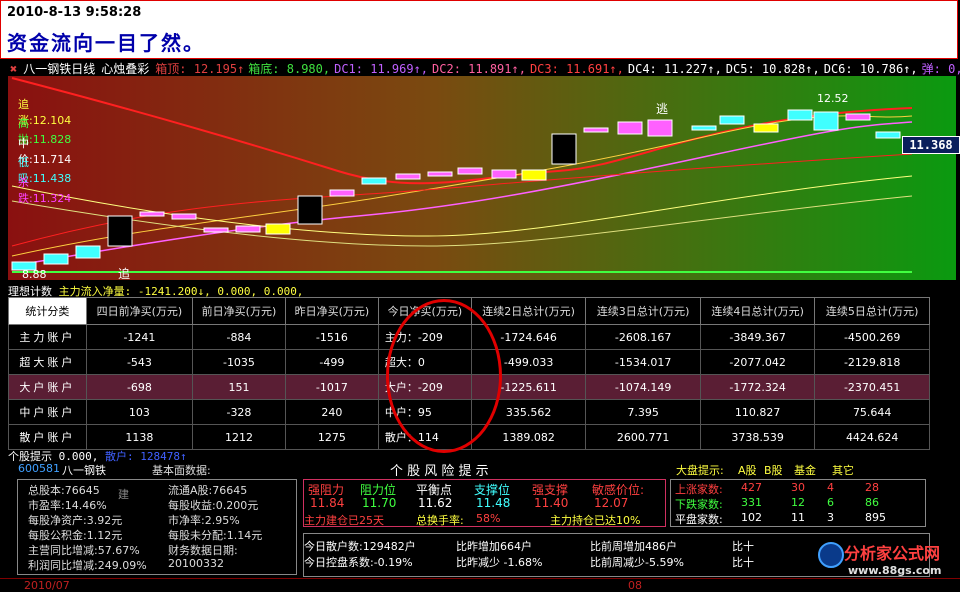 This screenshot has height=592, width=960. I want to click on risk-value: 12.07, so click(611, 503).